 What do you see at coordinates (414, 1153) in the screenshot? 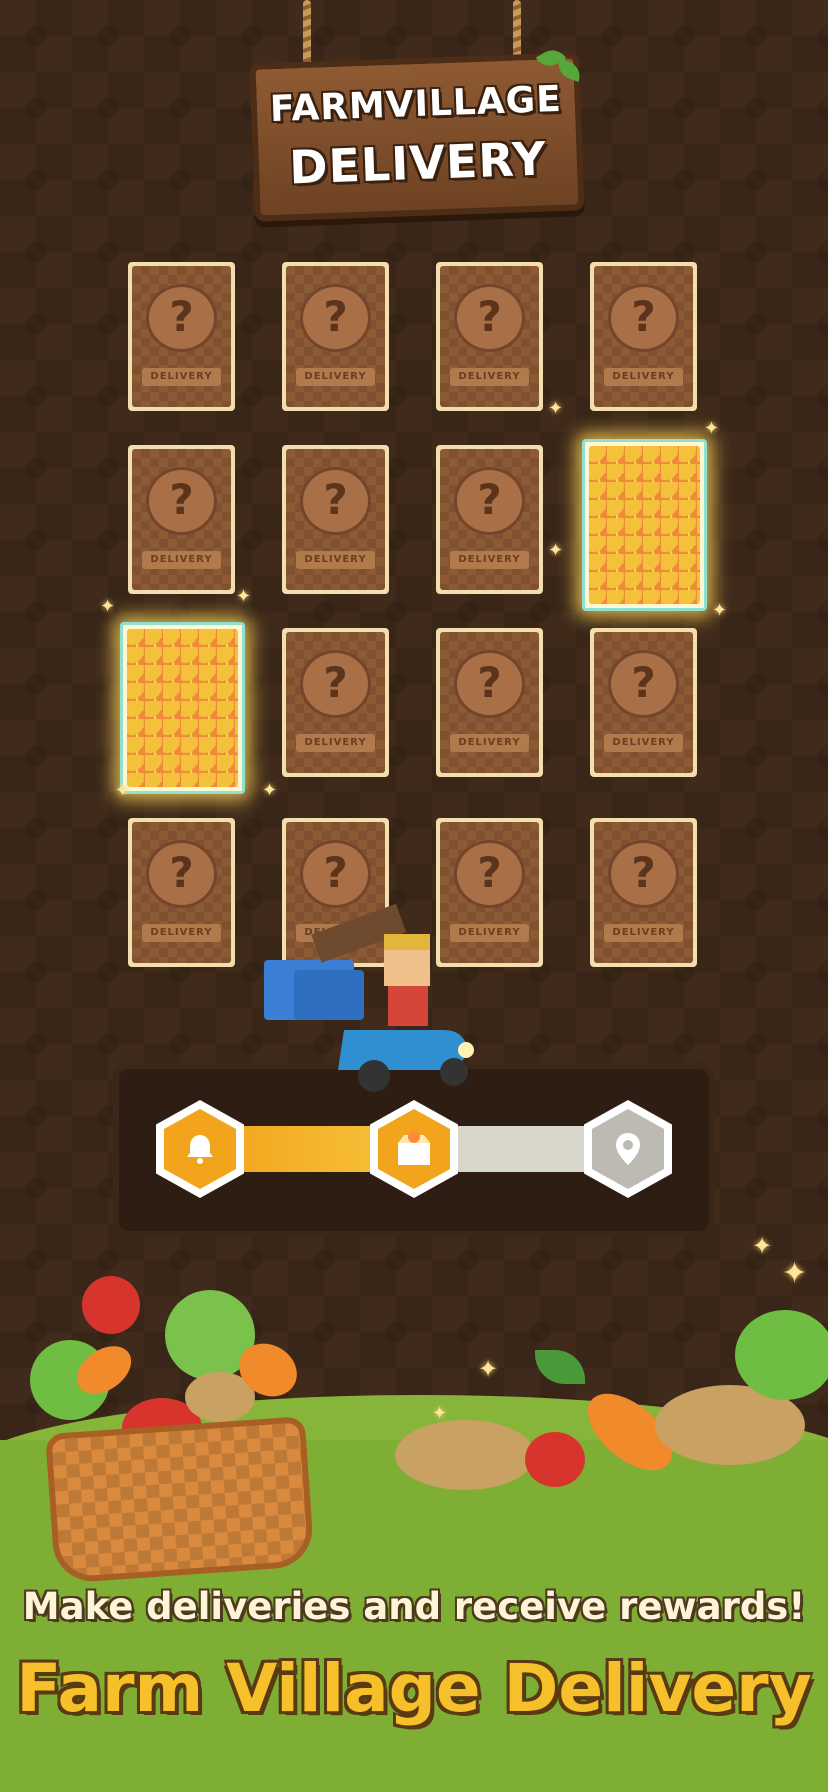
I see `package-icon` at bounding box center [414, 1153].